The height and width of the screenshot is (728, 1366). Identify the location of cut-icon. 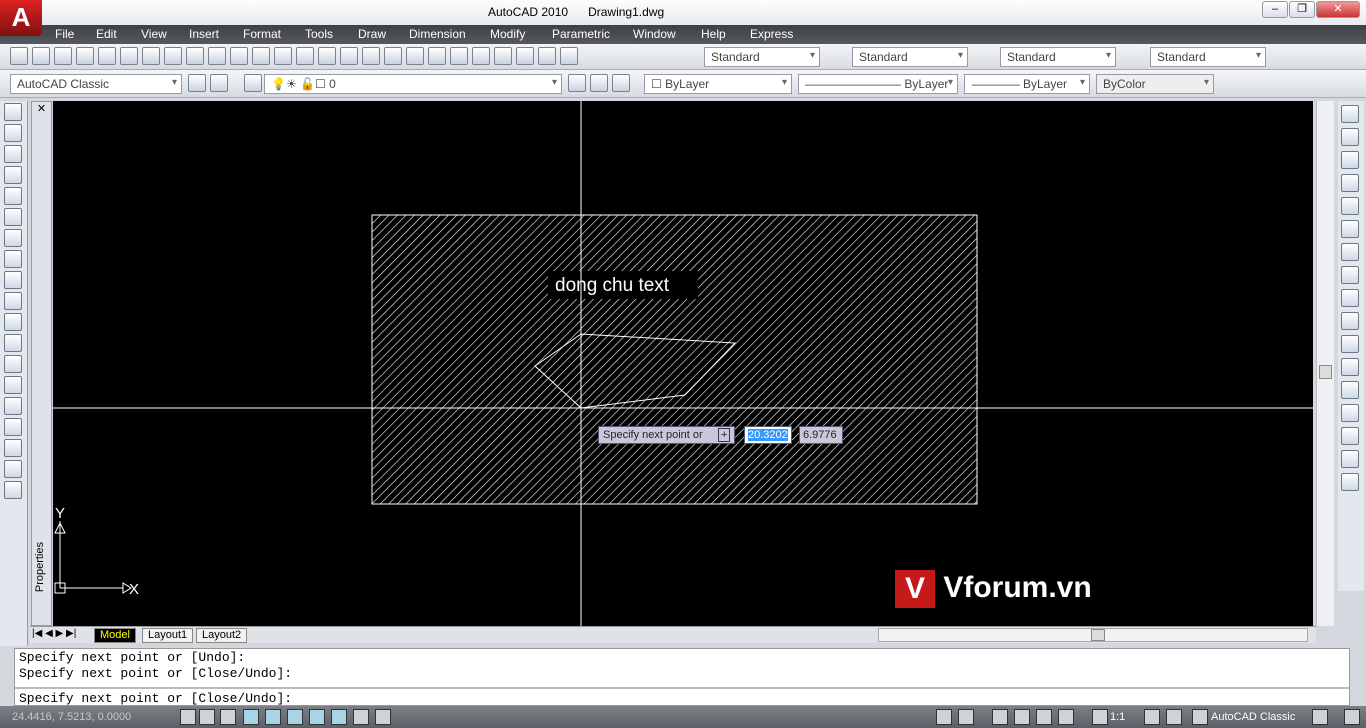
(195, 56).